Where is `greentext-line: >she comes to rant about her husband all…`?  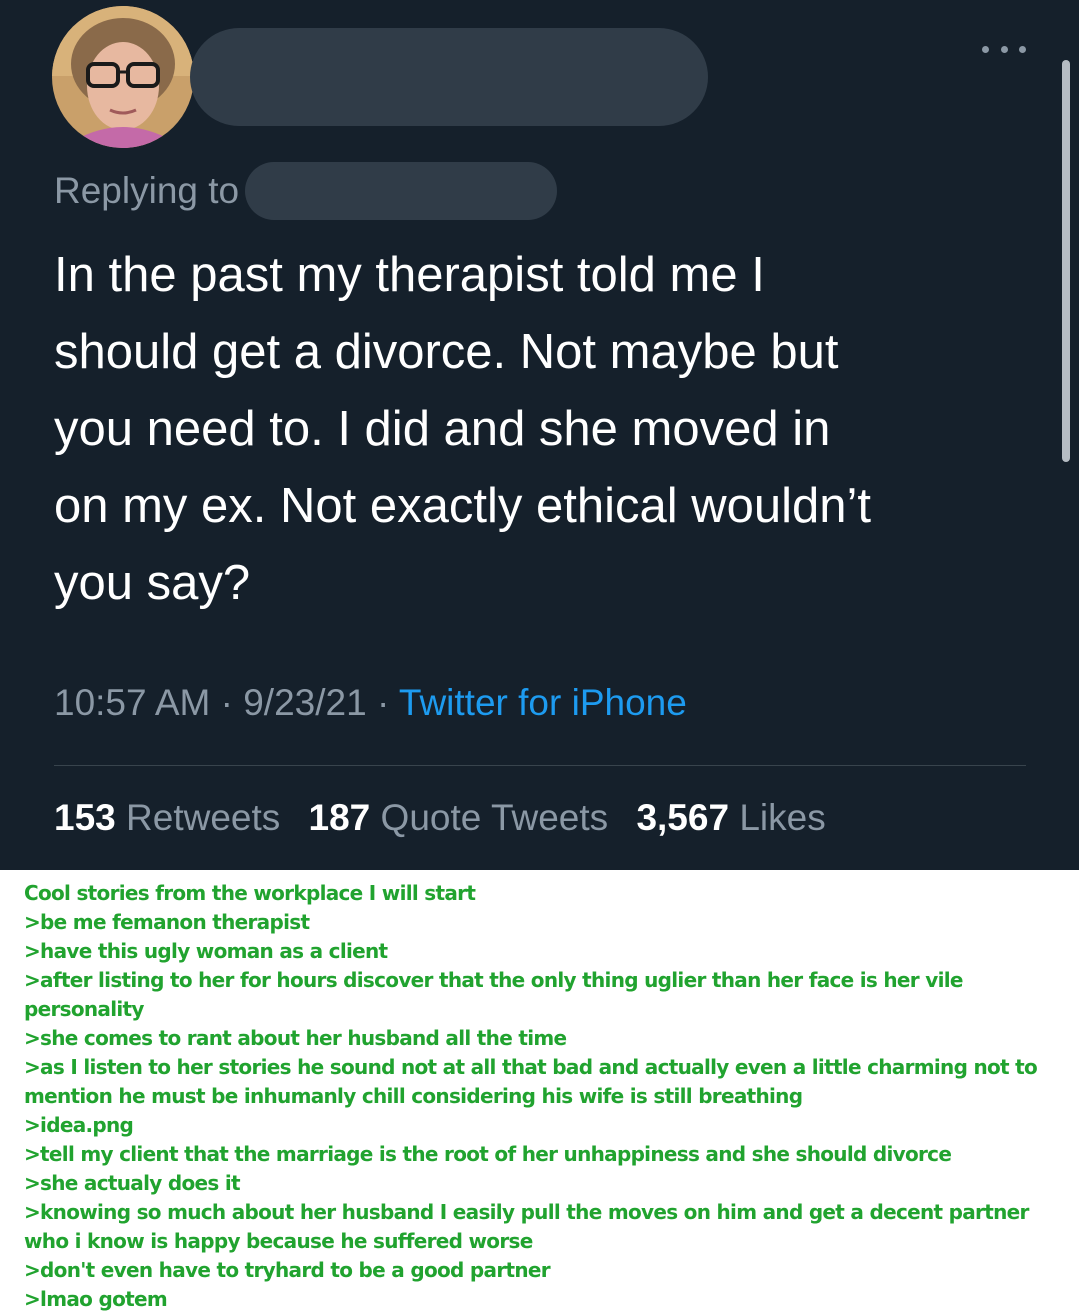 greentext-line: >she comes to rant about her husband all… is located at coordinates (295, 1038).